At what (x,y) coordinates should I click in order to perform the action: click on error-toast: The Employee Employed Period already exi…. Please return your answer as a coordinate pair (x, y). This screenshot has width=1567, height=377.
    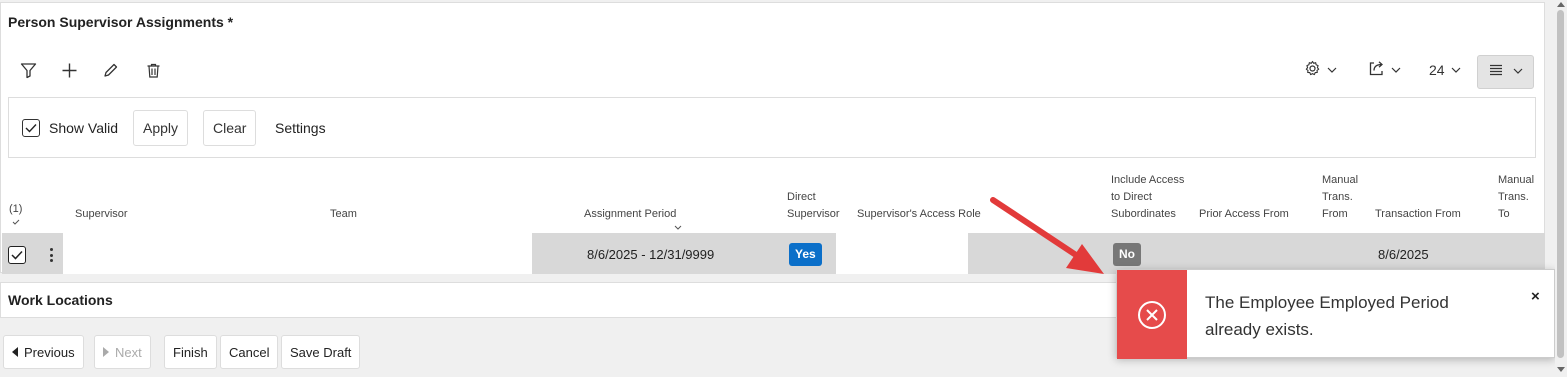
    Looking at the image, I should click on (1335, 314).